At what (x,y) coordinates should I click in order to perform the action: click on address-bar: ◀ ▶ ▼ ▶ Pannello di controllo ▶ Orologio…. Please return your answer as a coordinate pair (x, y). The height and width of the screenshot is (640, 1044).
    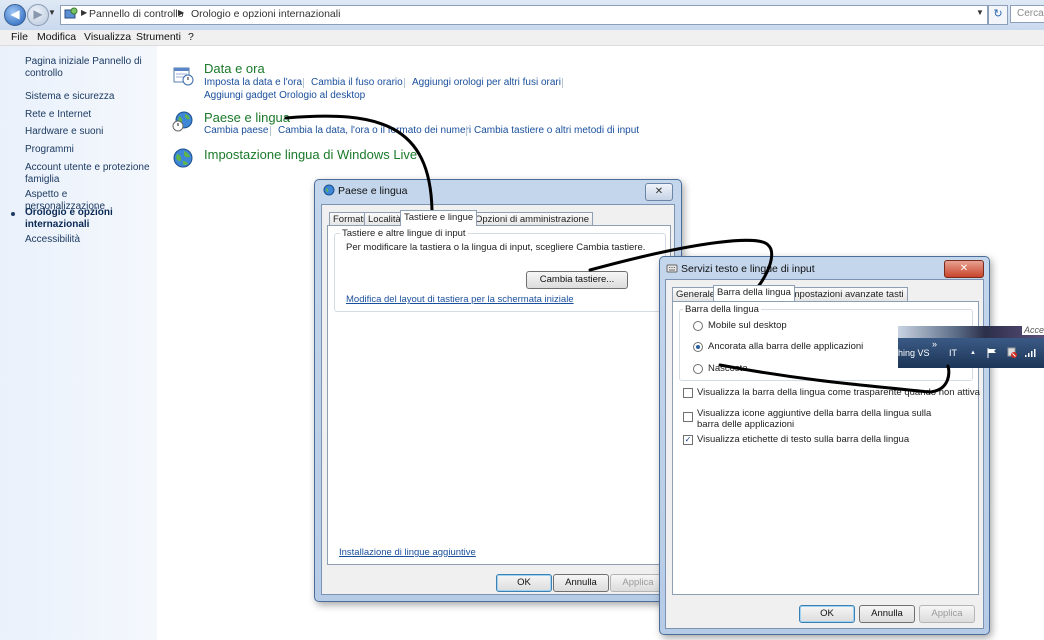
    Looking at the image, I should click on (522, 15).